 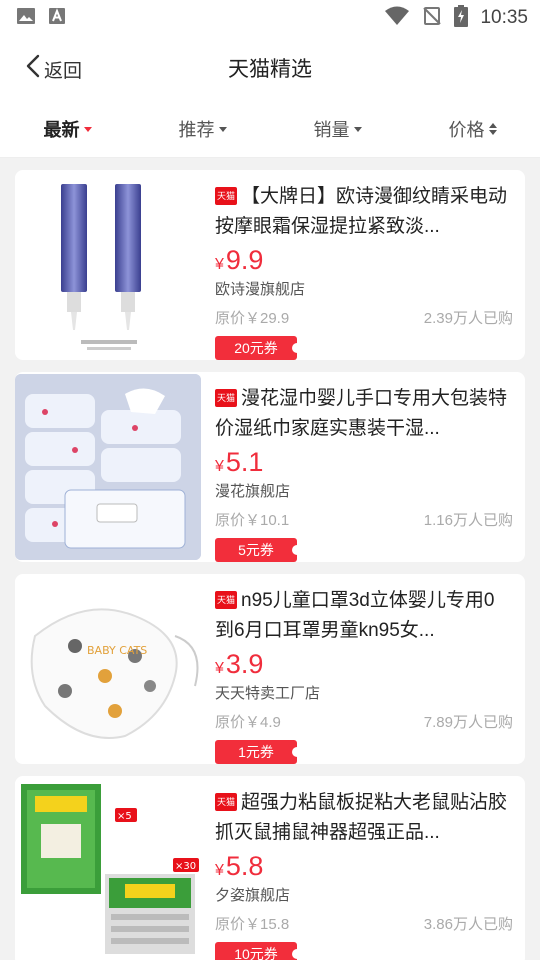 I want to click on back-label: 返回, so click(x=63, y=71).